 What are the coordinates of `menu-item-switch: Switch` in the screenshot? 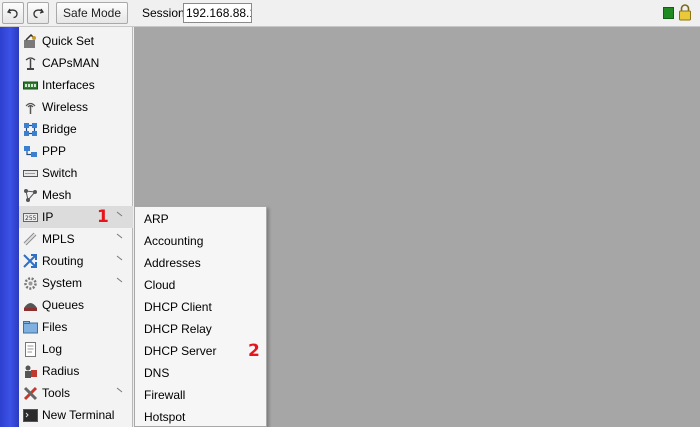 It's located at (76, 173).